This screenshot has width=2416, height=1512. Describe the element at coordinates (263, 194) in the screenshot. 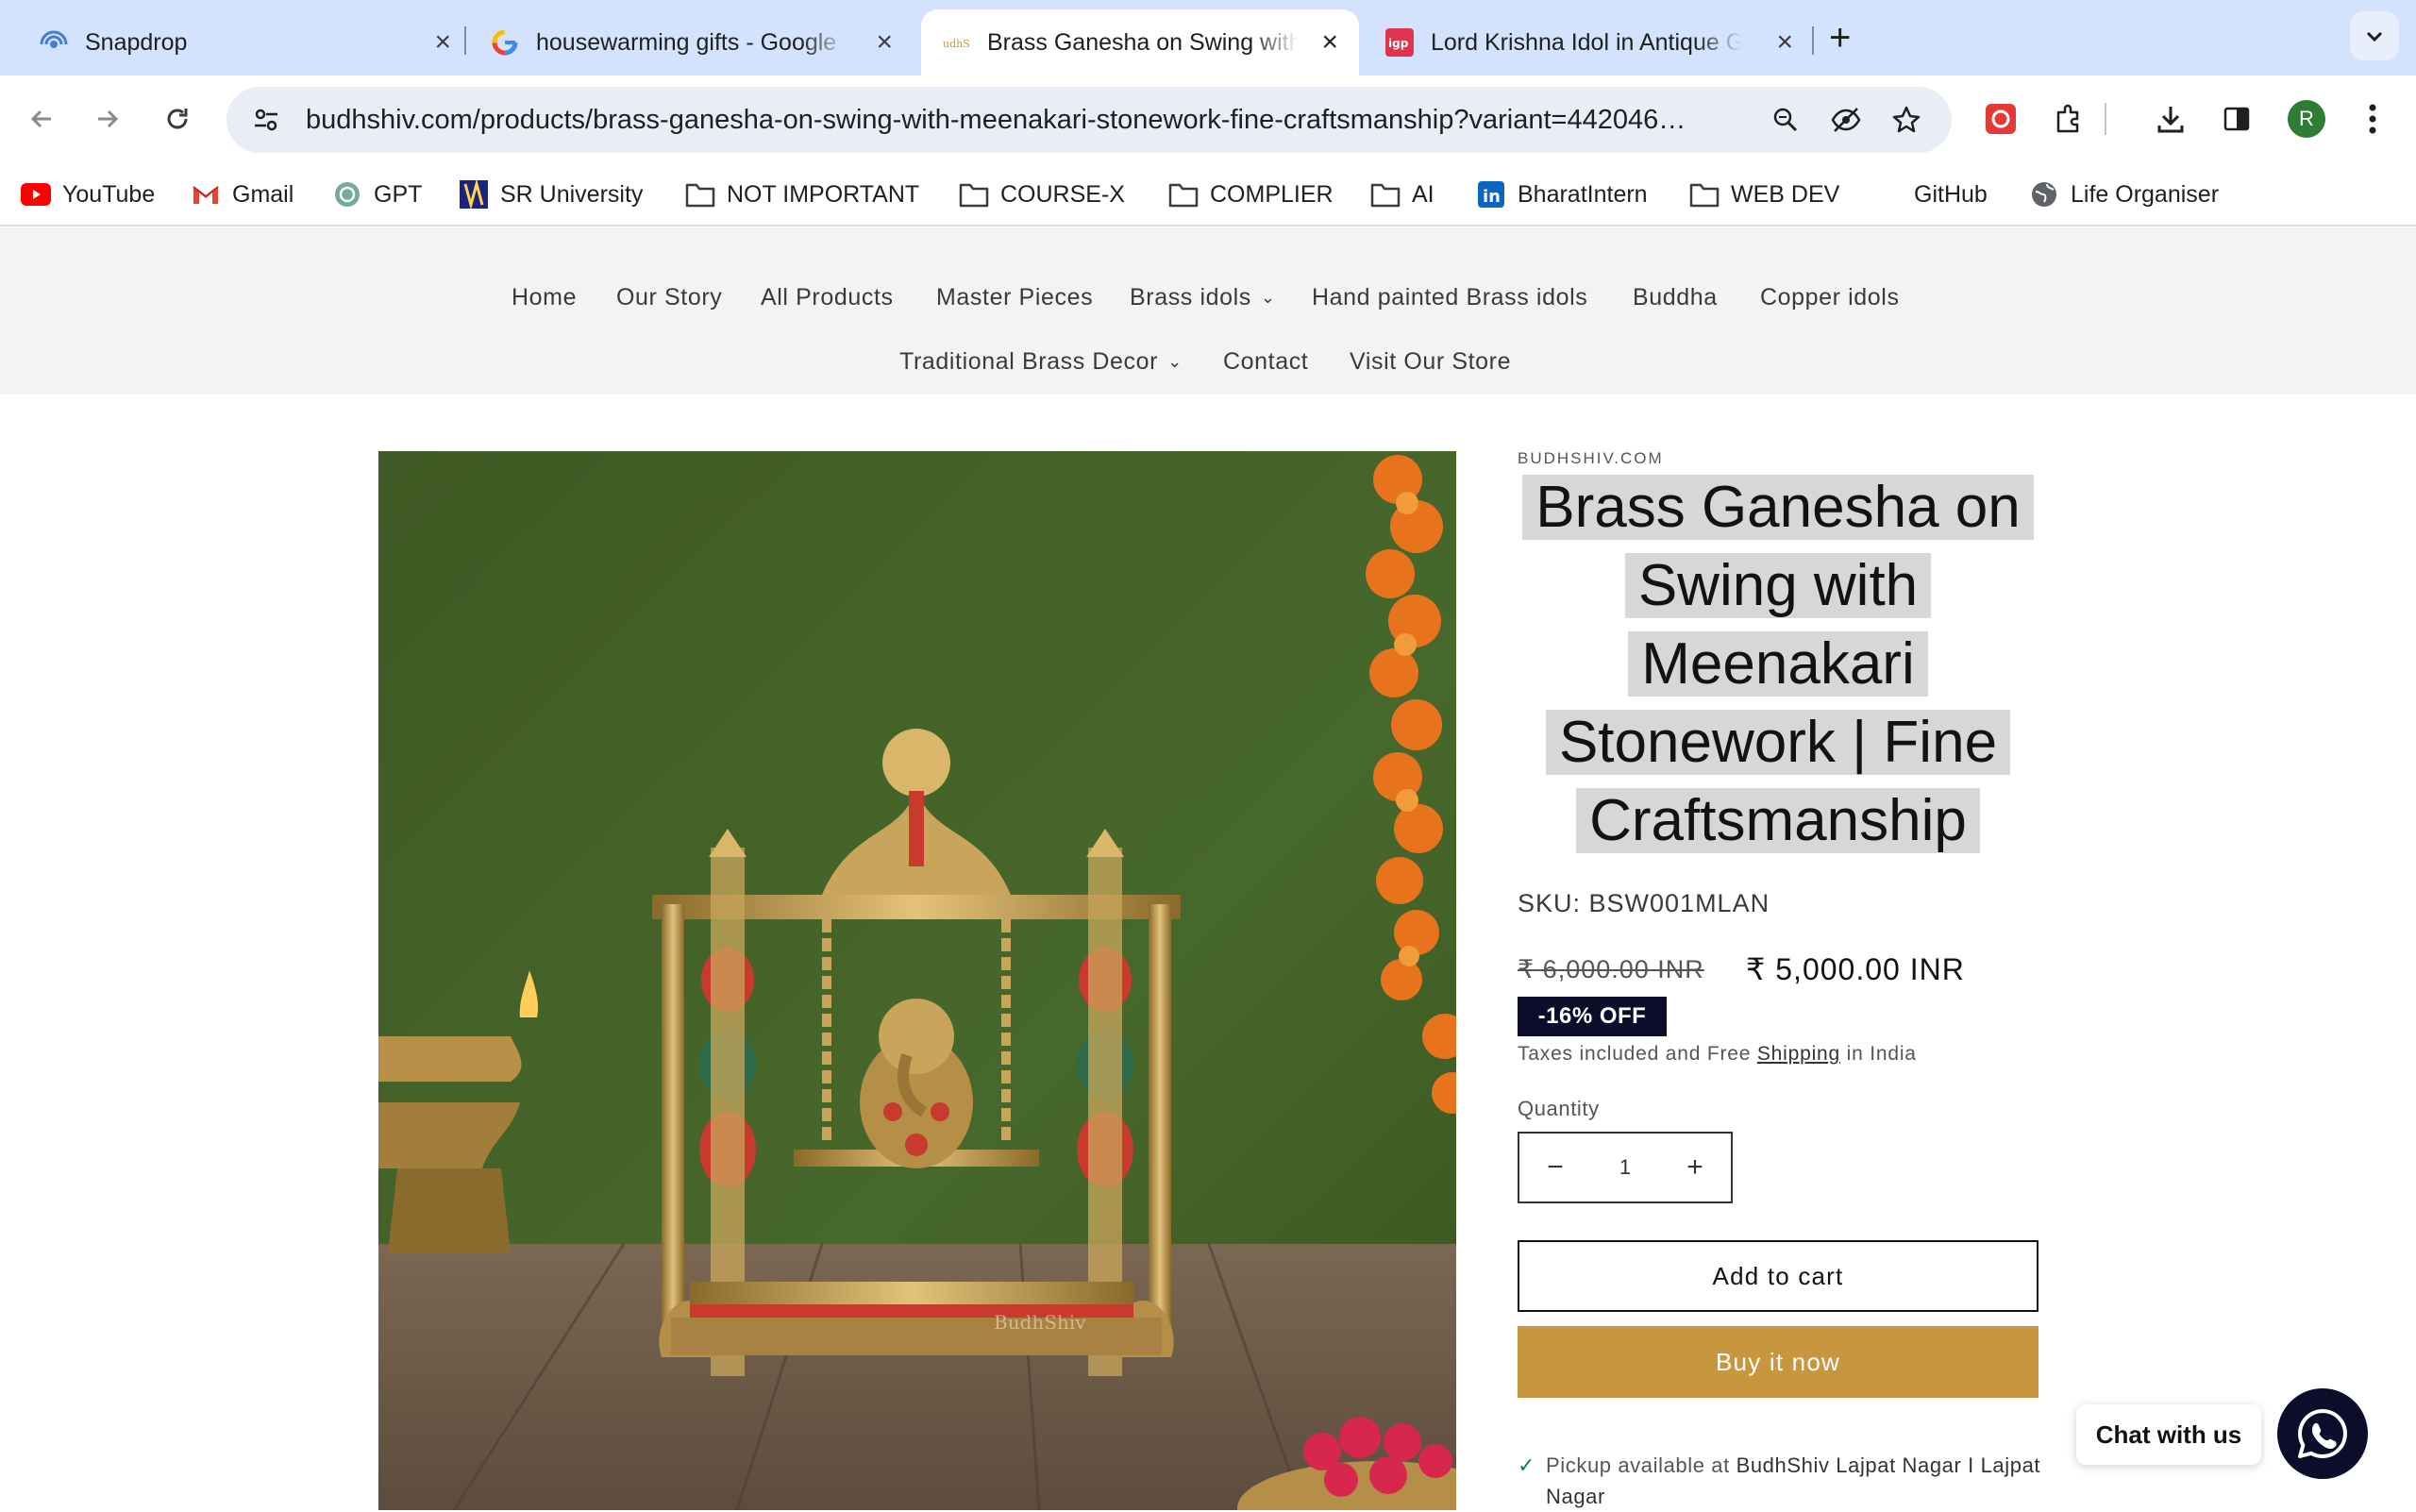

I see `bookmark-label: Gmail` at that location.